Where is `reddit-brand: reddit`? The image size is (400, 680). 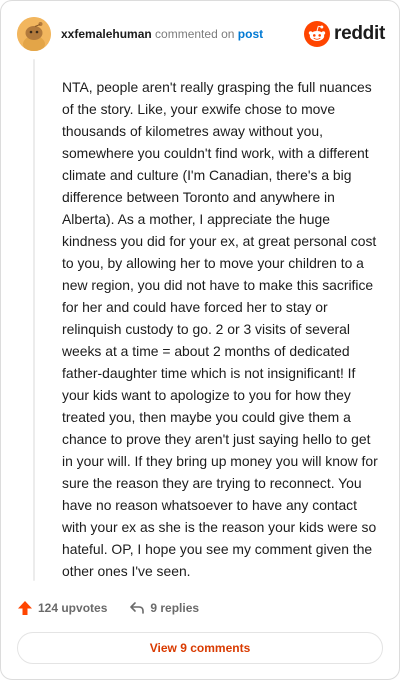
reddit-brand: reddit is located at coordinates (344, 34).